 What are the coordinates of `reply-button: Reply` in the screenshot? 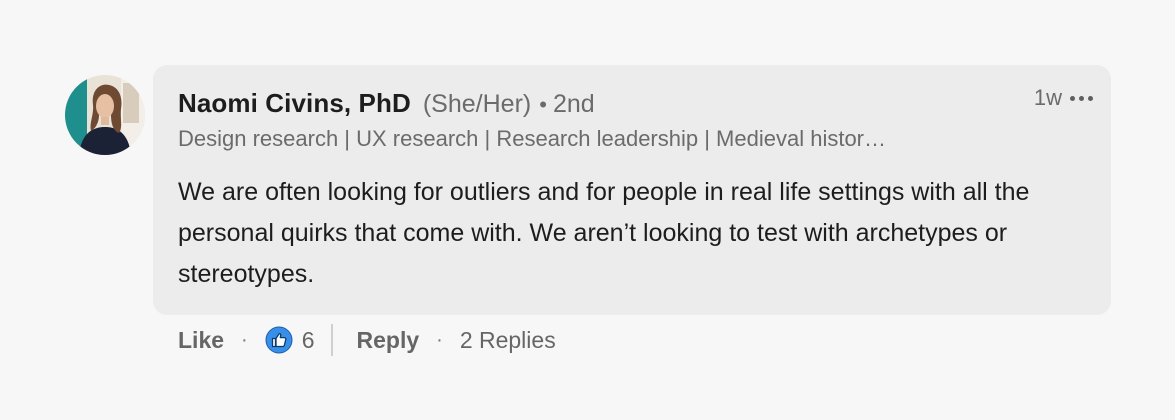 It's located at (388, 340).